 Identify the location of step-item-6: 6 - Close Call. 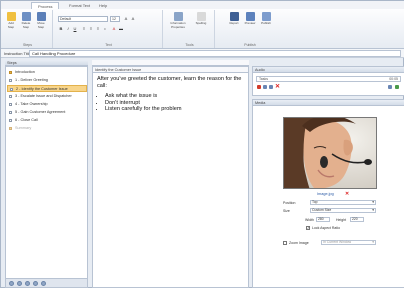
(47, 120).